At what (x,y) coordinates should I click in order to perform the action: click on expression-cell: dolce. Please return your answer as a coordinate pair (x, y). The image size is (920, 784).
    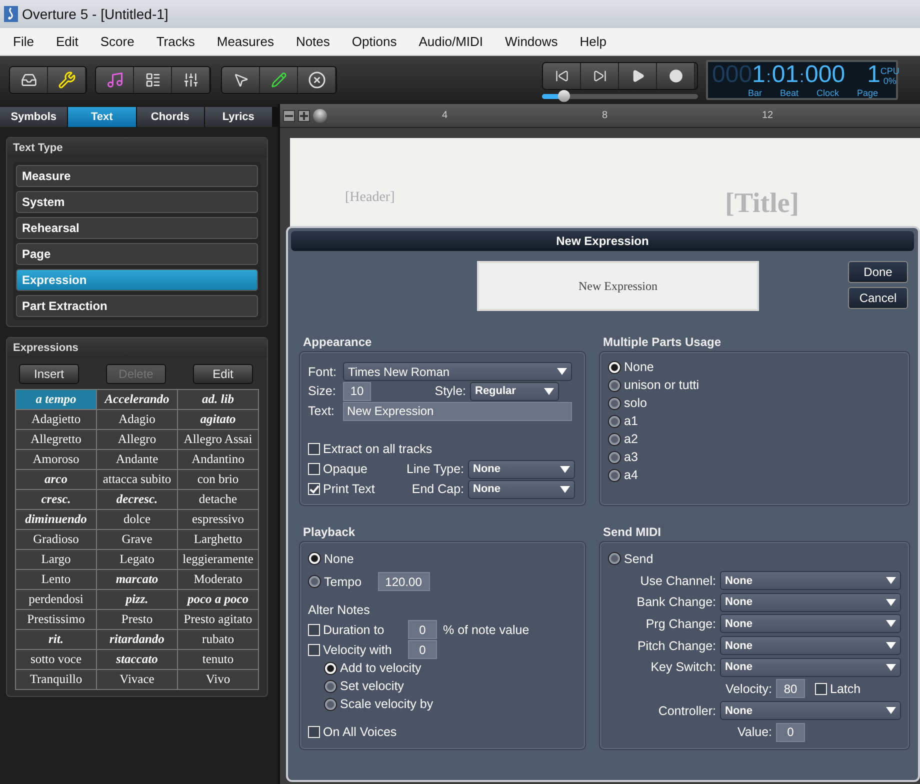
    Looking at the image, I should click on (137, 520).